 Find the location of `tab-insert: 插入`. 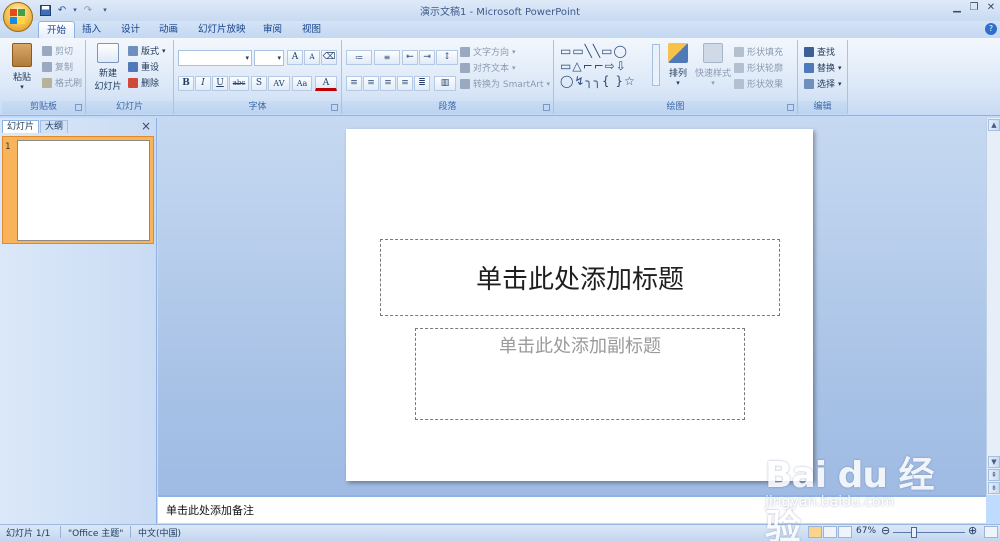

tab-insert: 插入 is located at coordinates (91, 29).